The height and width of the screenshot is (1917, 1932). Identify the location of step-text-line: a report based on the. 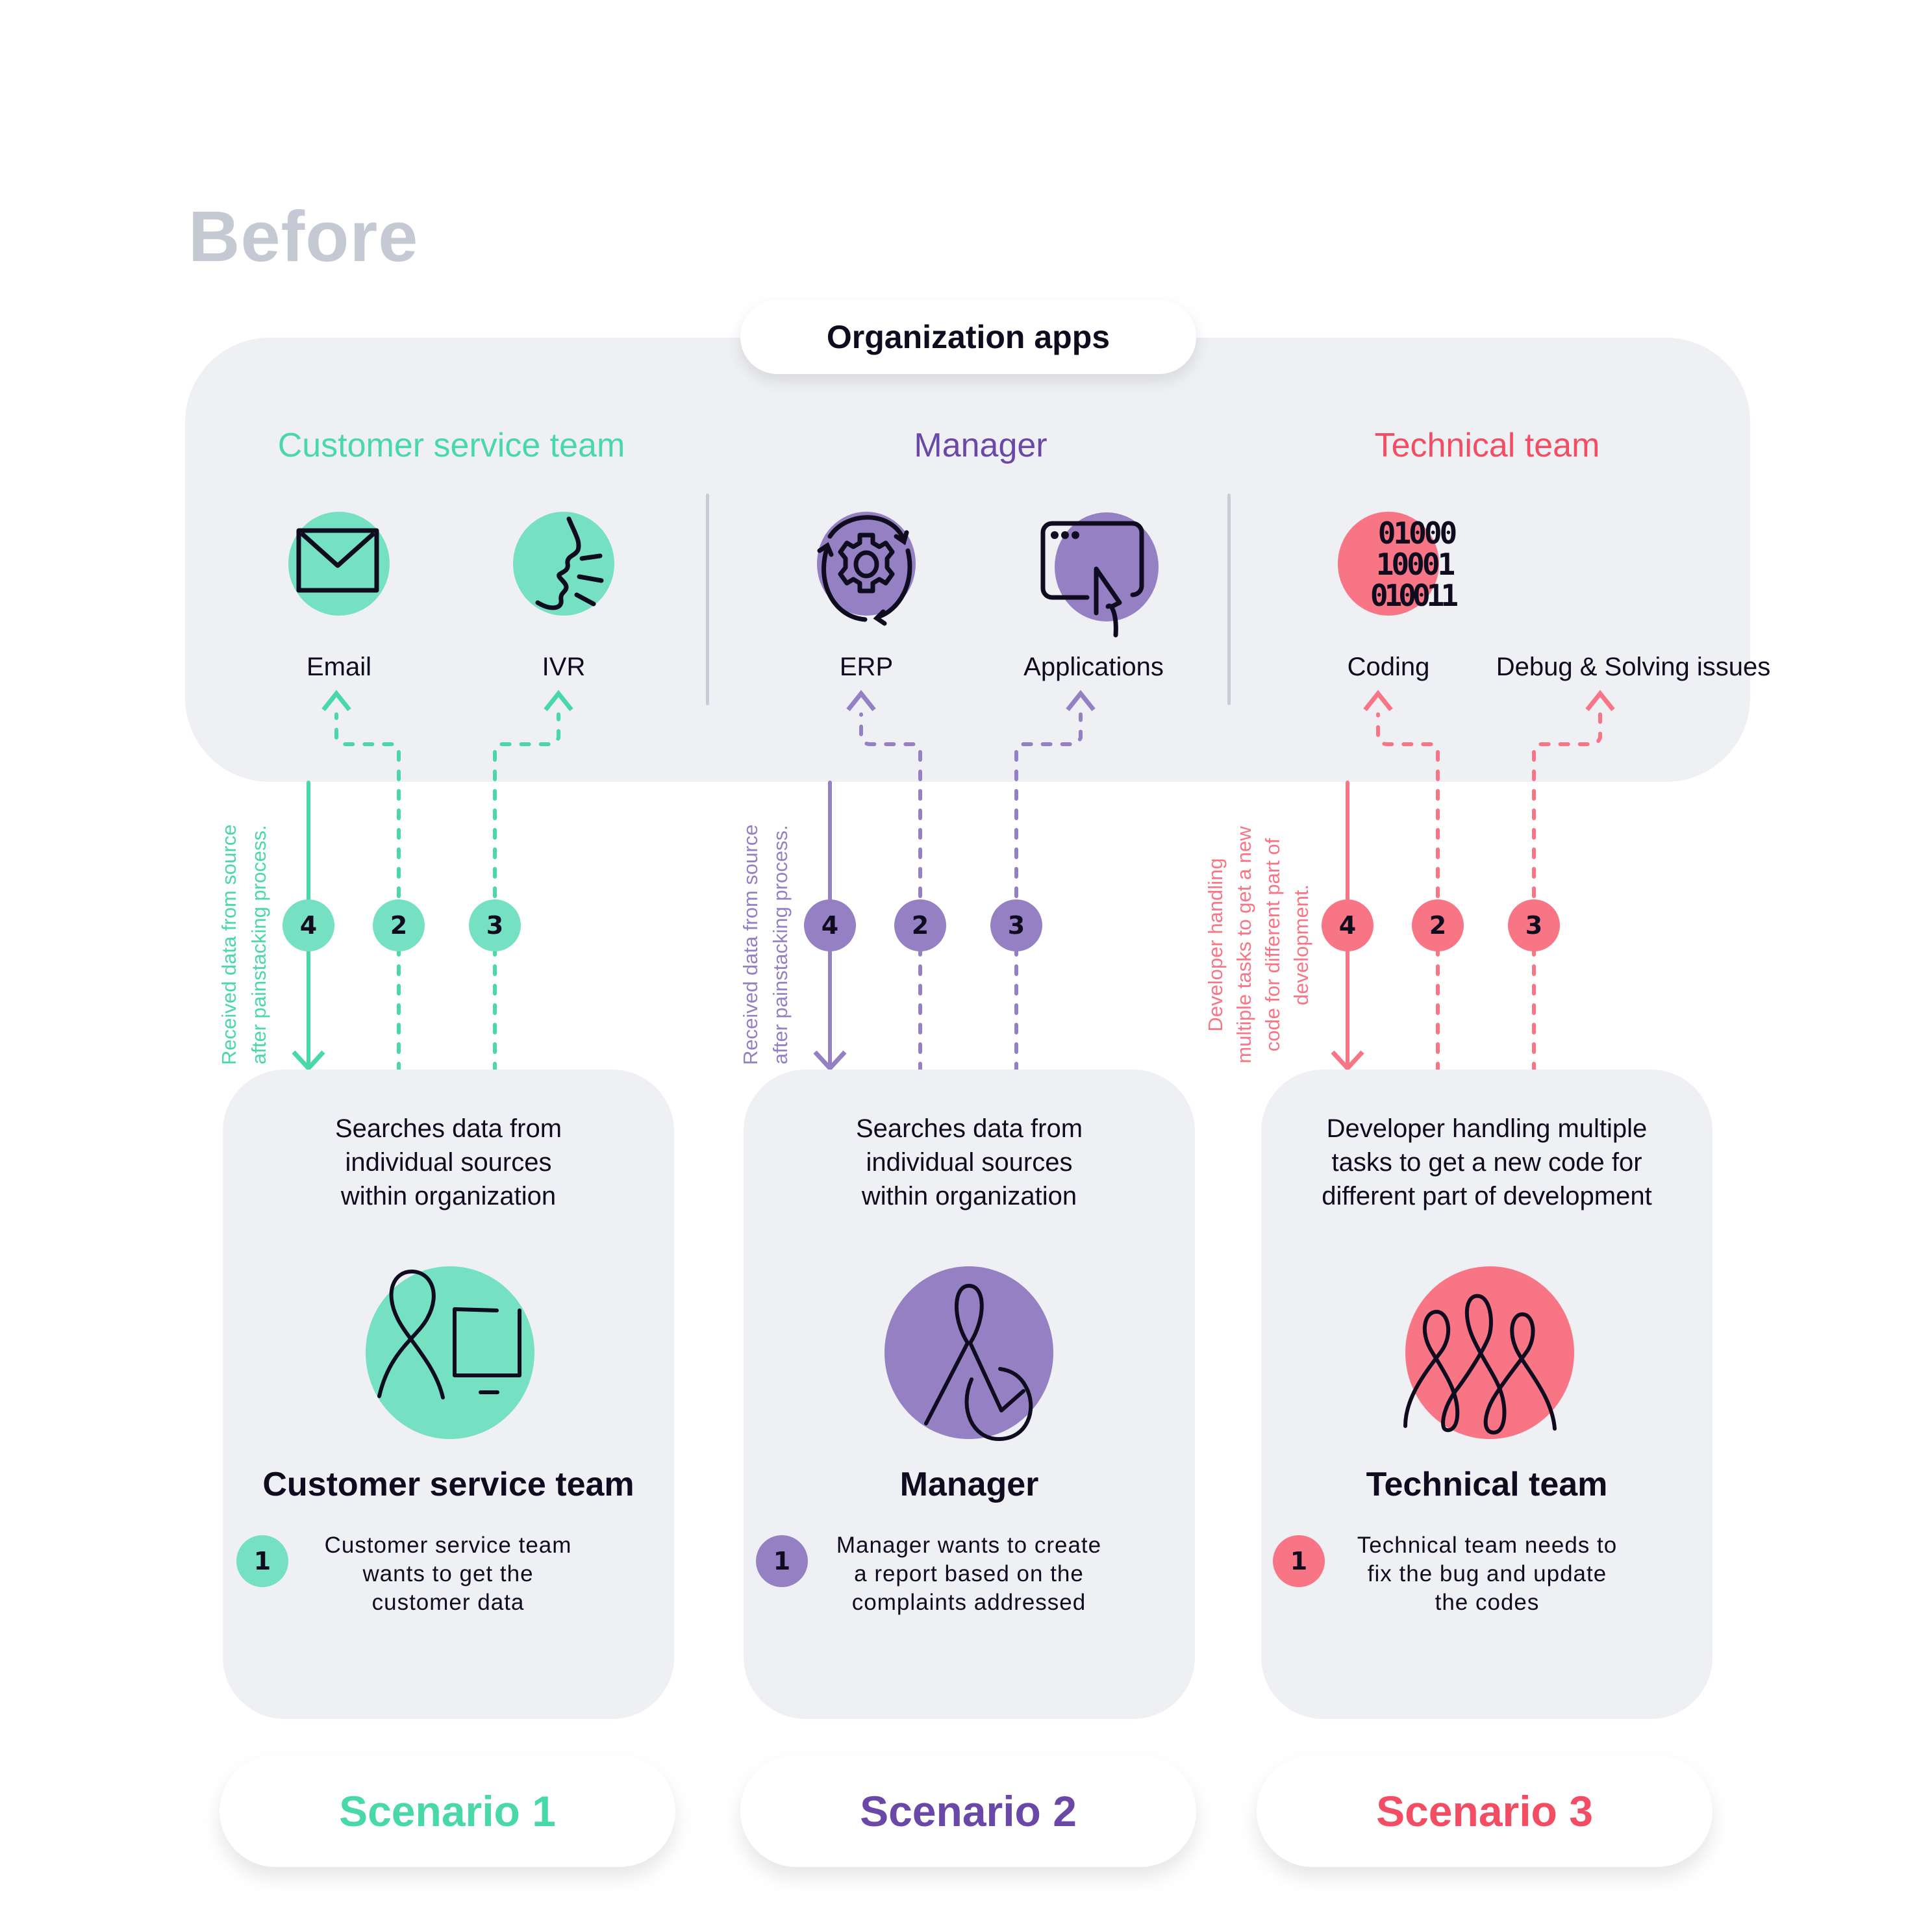
(969, 1574).